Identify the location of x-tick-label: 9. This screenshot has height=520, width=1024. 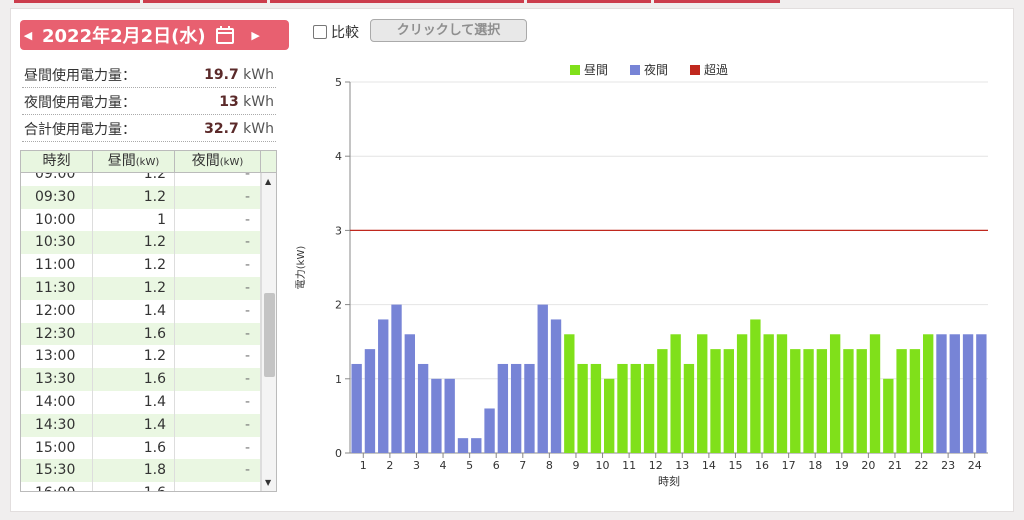
(575, 465).